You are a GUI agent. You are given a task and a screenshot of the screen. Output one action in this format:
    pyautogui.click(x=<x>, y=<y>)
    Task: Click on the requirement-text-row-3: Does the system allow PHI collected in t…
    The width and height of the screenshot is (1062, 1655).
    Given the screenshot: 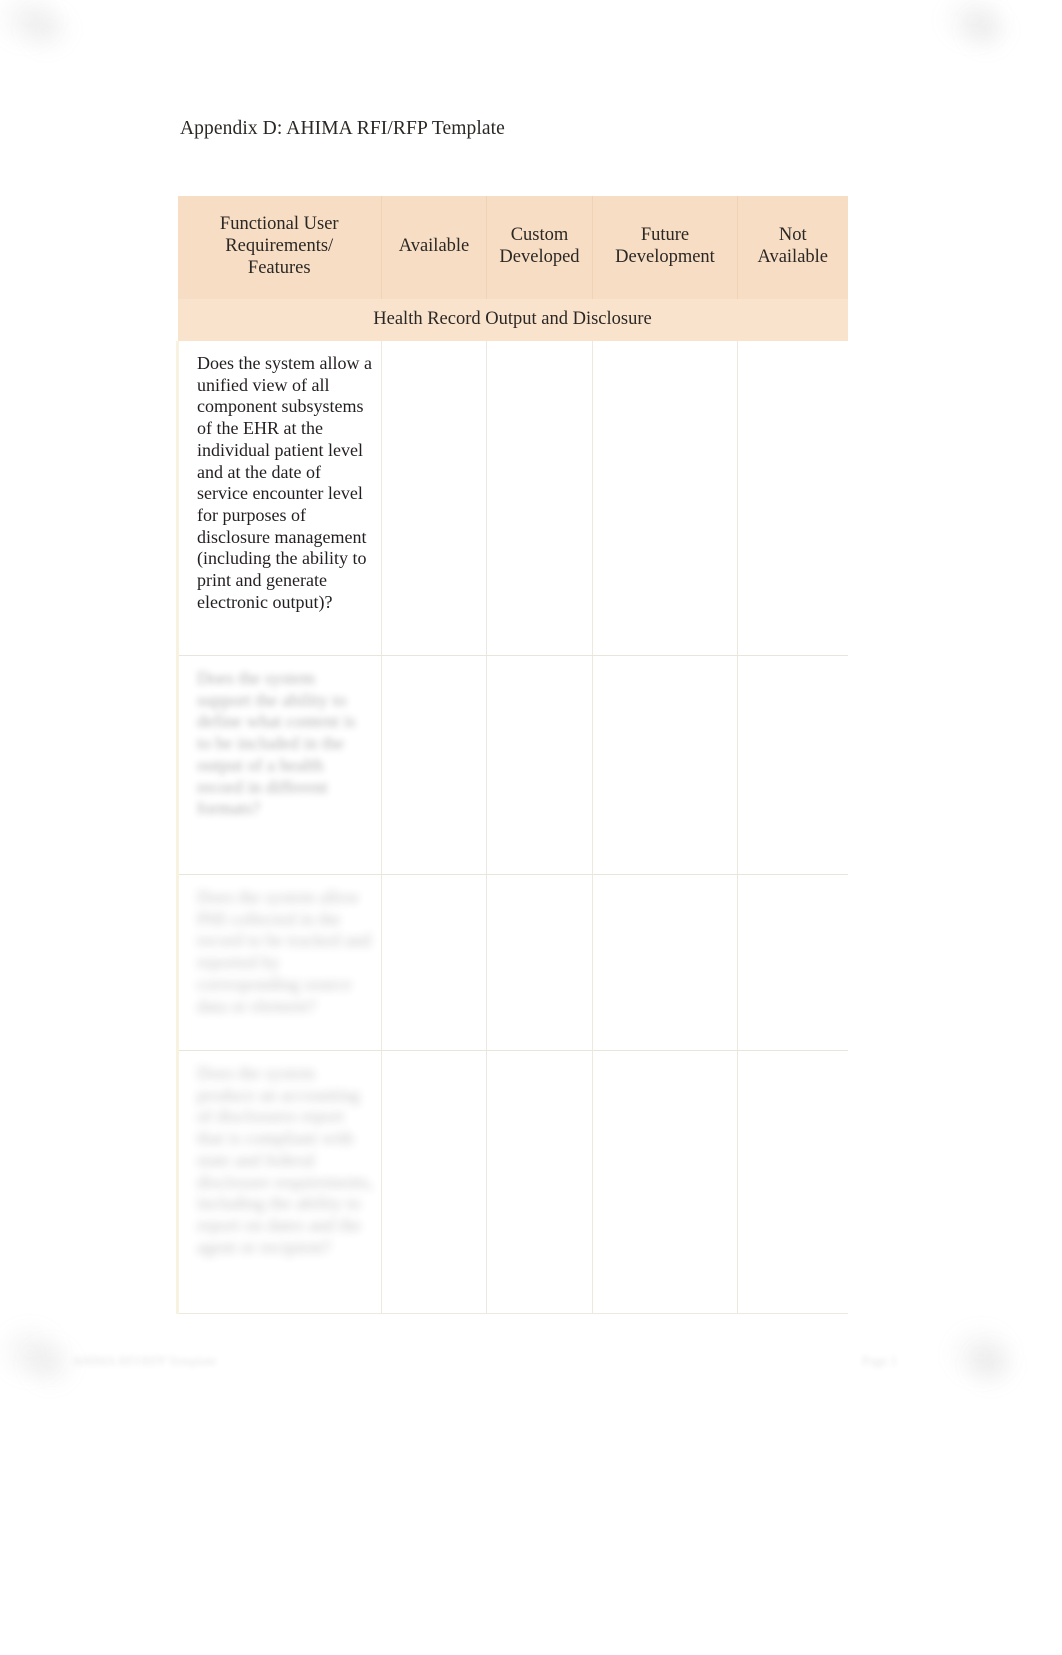 What is the action you would take?
    pyautogui.click(x=284, y=951)
    